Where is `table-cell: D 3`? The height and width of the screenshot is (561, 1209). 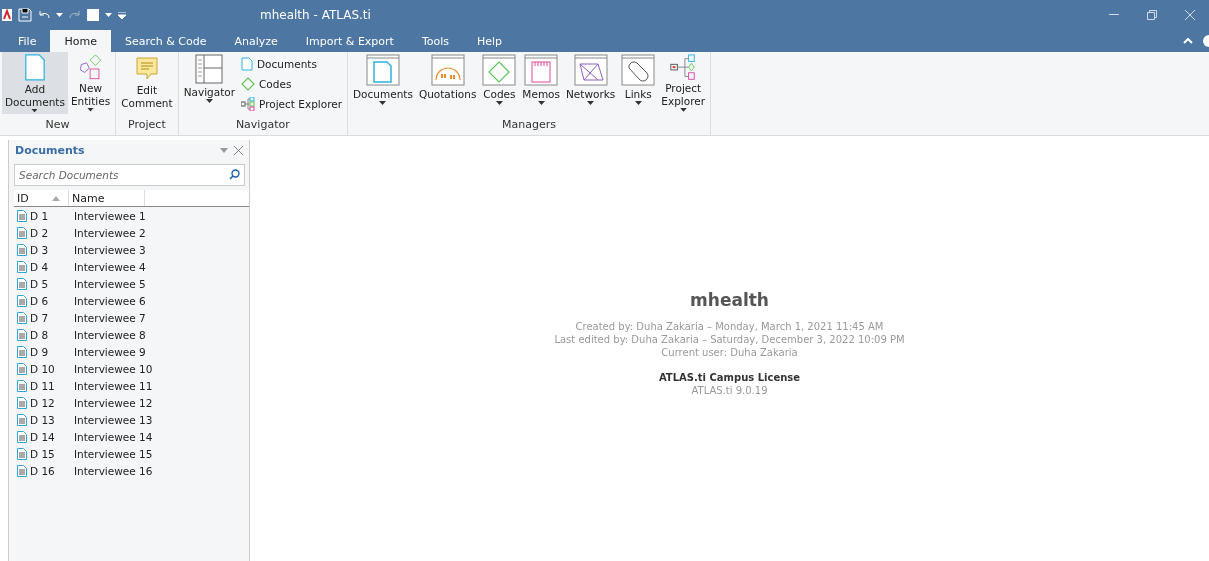
table-cell: D 3 is located at coordinates (44, 249).